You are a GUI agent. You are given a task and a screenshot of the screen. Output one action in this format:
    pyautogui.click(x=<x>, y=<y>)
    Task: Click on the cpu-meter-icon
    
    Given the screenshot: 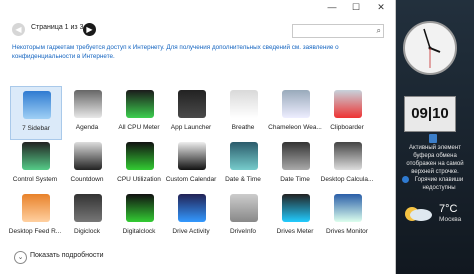 What is the action you would take?
    pyautogui.click(x=140, y=104)
    